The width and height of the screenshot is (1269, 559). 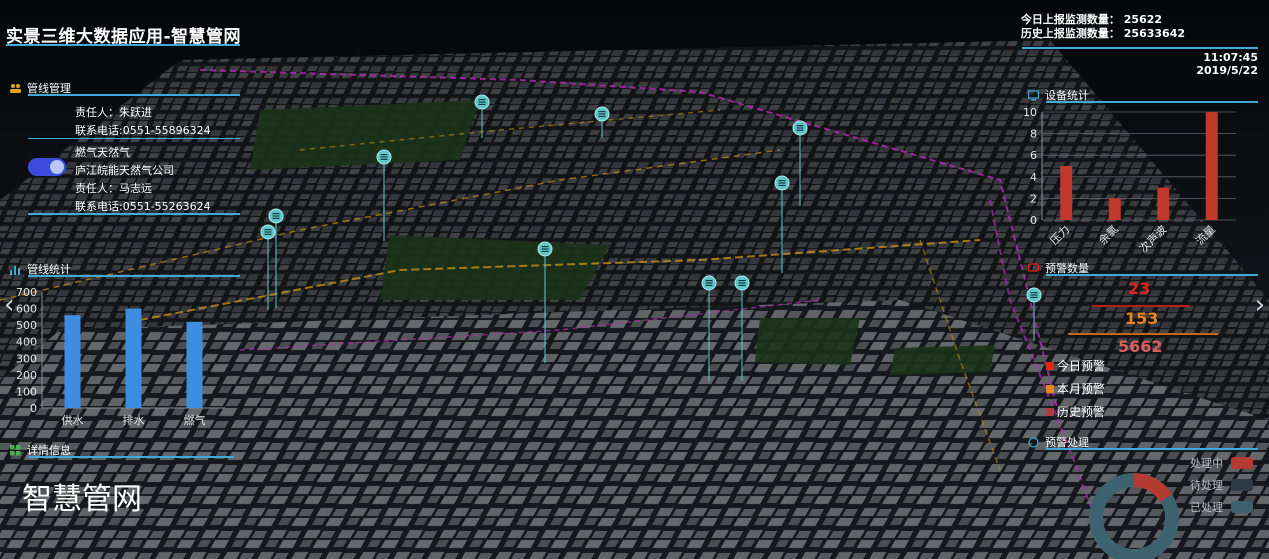 I want to click on clock-time: 11:07:45, so click(x=1230, y=57).